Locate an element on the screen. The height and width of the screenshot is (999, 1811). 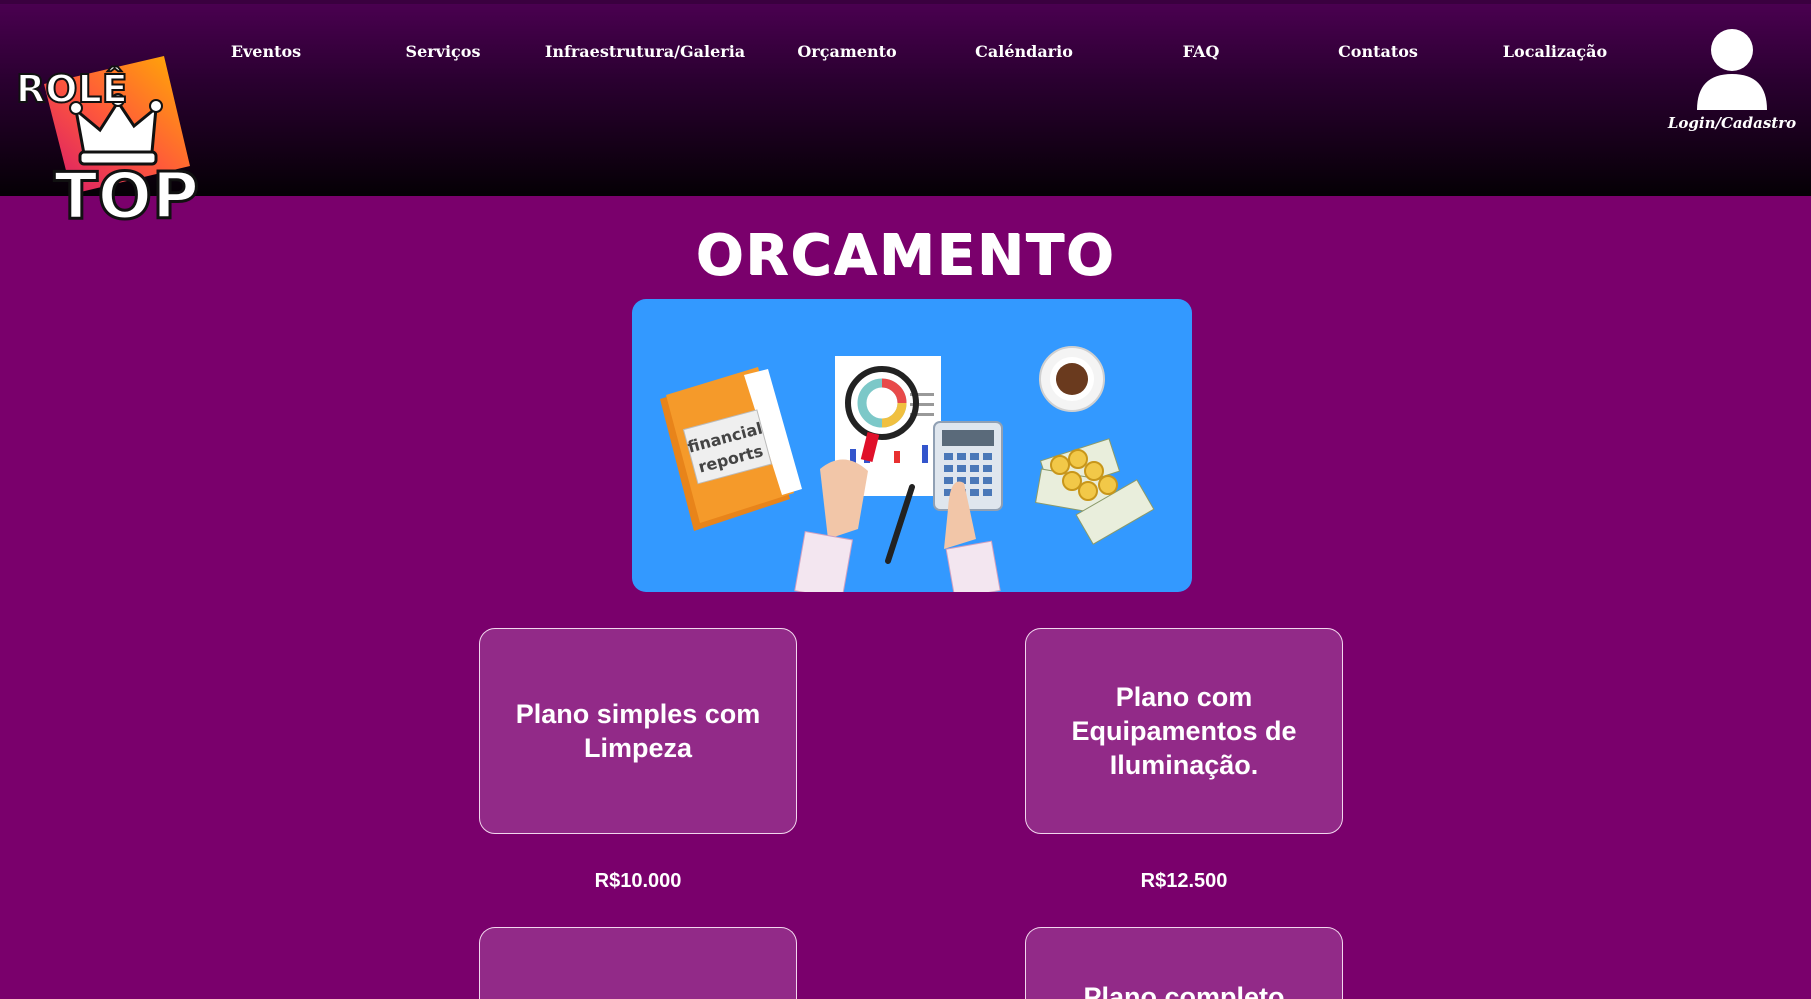
plan-card-limpeza: Plano simples com Limpeza is located at coordinates (638, 731).